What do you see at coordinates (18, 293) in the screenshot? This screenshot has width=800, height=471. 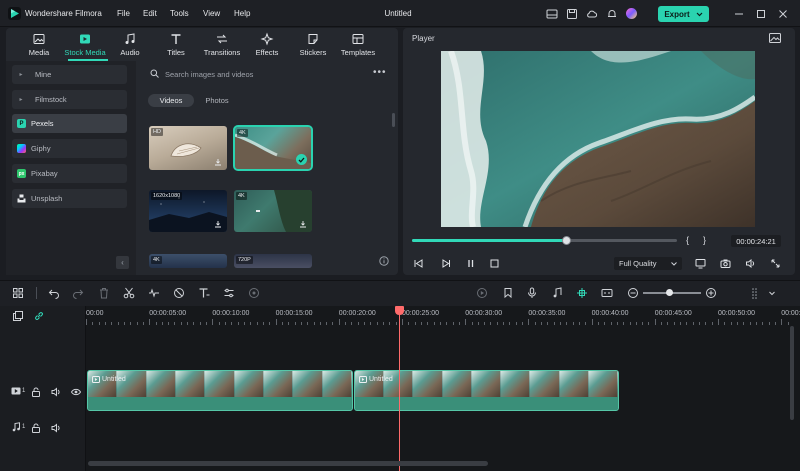 I see `layout-grid-icon` at bounding box center [18, 293].